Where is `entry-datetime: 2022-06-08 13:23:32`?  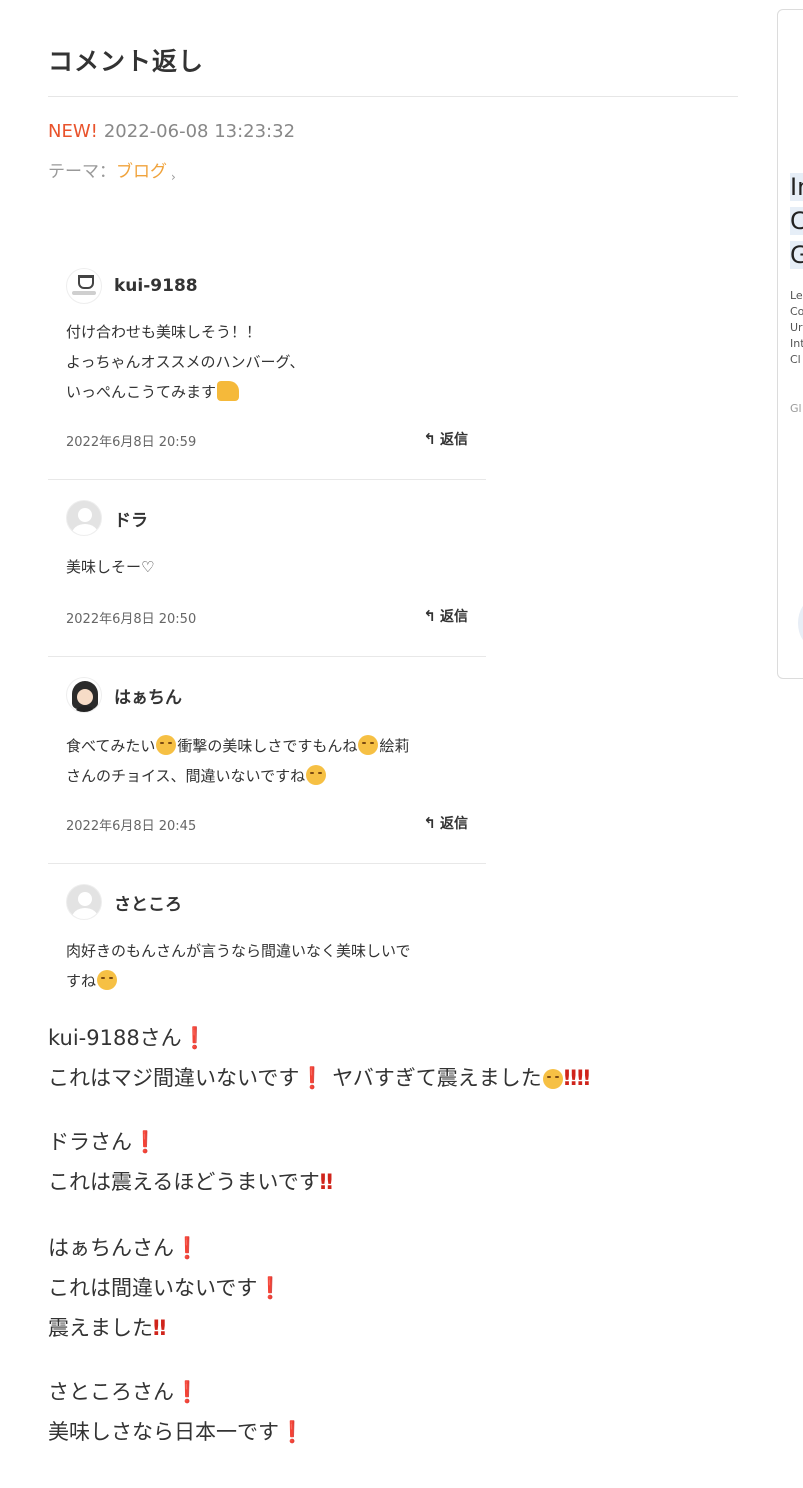 entry-datetime: 2022-06-08 13:23:32 is located at coordinates (199, 131).